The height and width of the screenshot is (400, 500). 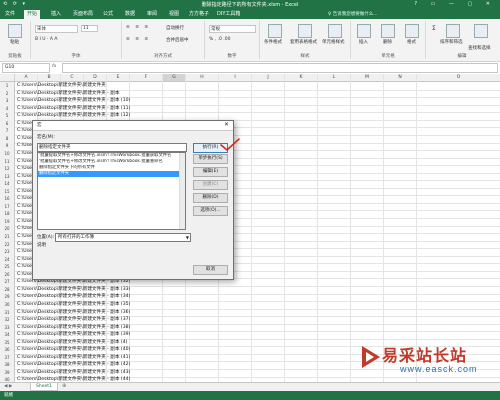 I want to click on cell-styles-button: 单元格样式, so click(x=333, y=42).